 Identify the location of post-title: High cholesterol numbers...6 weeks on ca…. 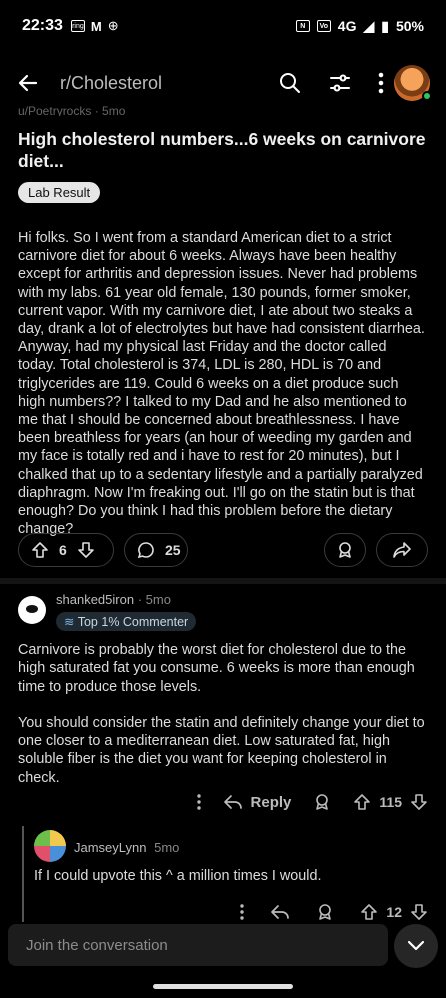
(222, 150).